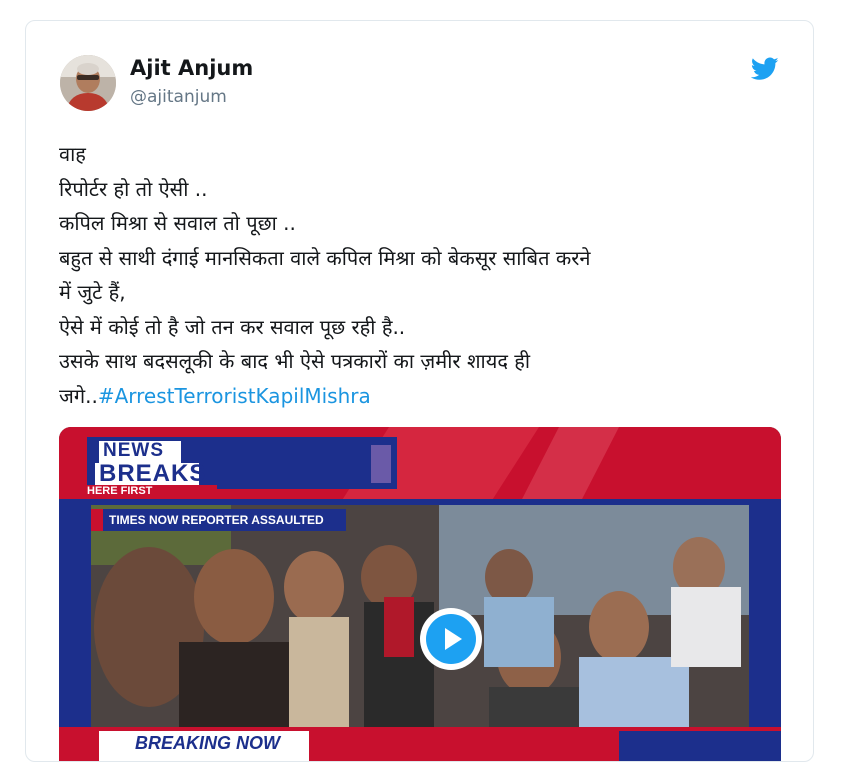  I want to click on breaking-ticker: BREAKING NOW, so click(207, 743).